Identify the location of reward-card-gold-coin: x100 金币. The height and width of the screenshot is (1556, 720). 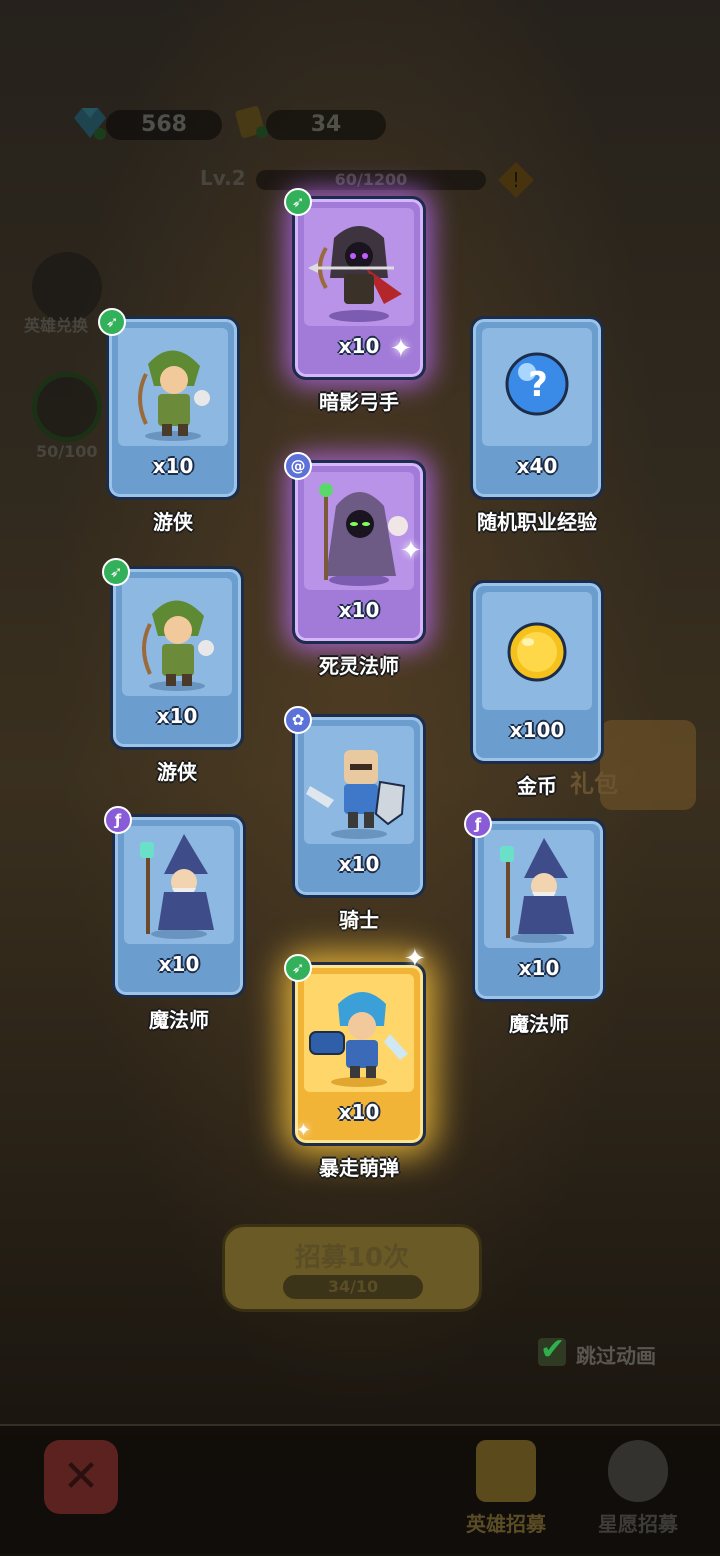
(537, 689).